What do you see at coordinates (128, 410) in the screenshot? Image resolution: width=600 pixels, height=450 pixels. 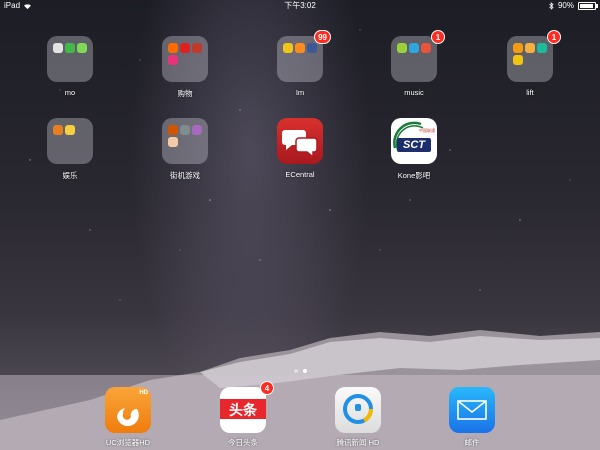 I see `uc-browser-icon: HD` at bounding box center [128, 410].